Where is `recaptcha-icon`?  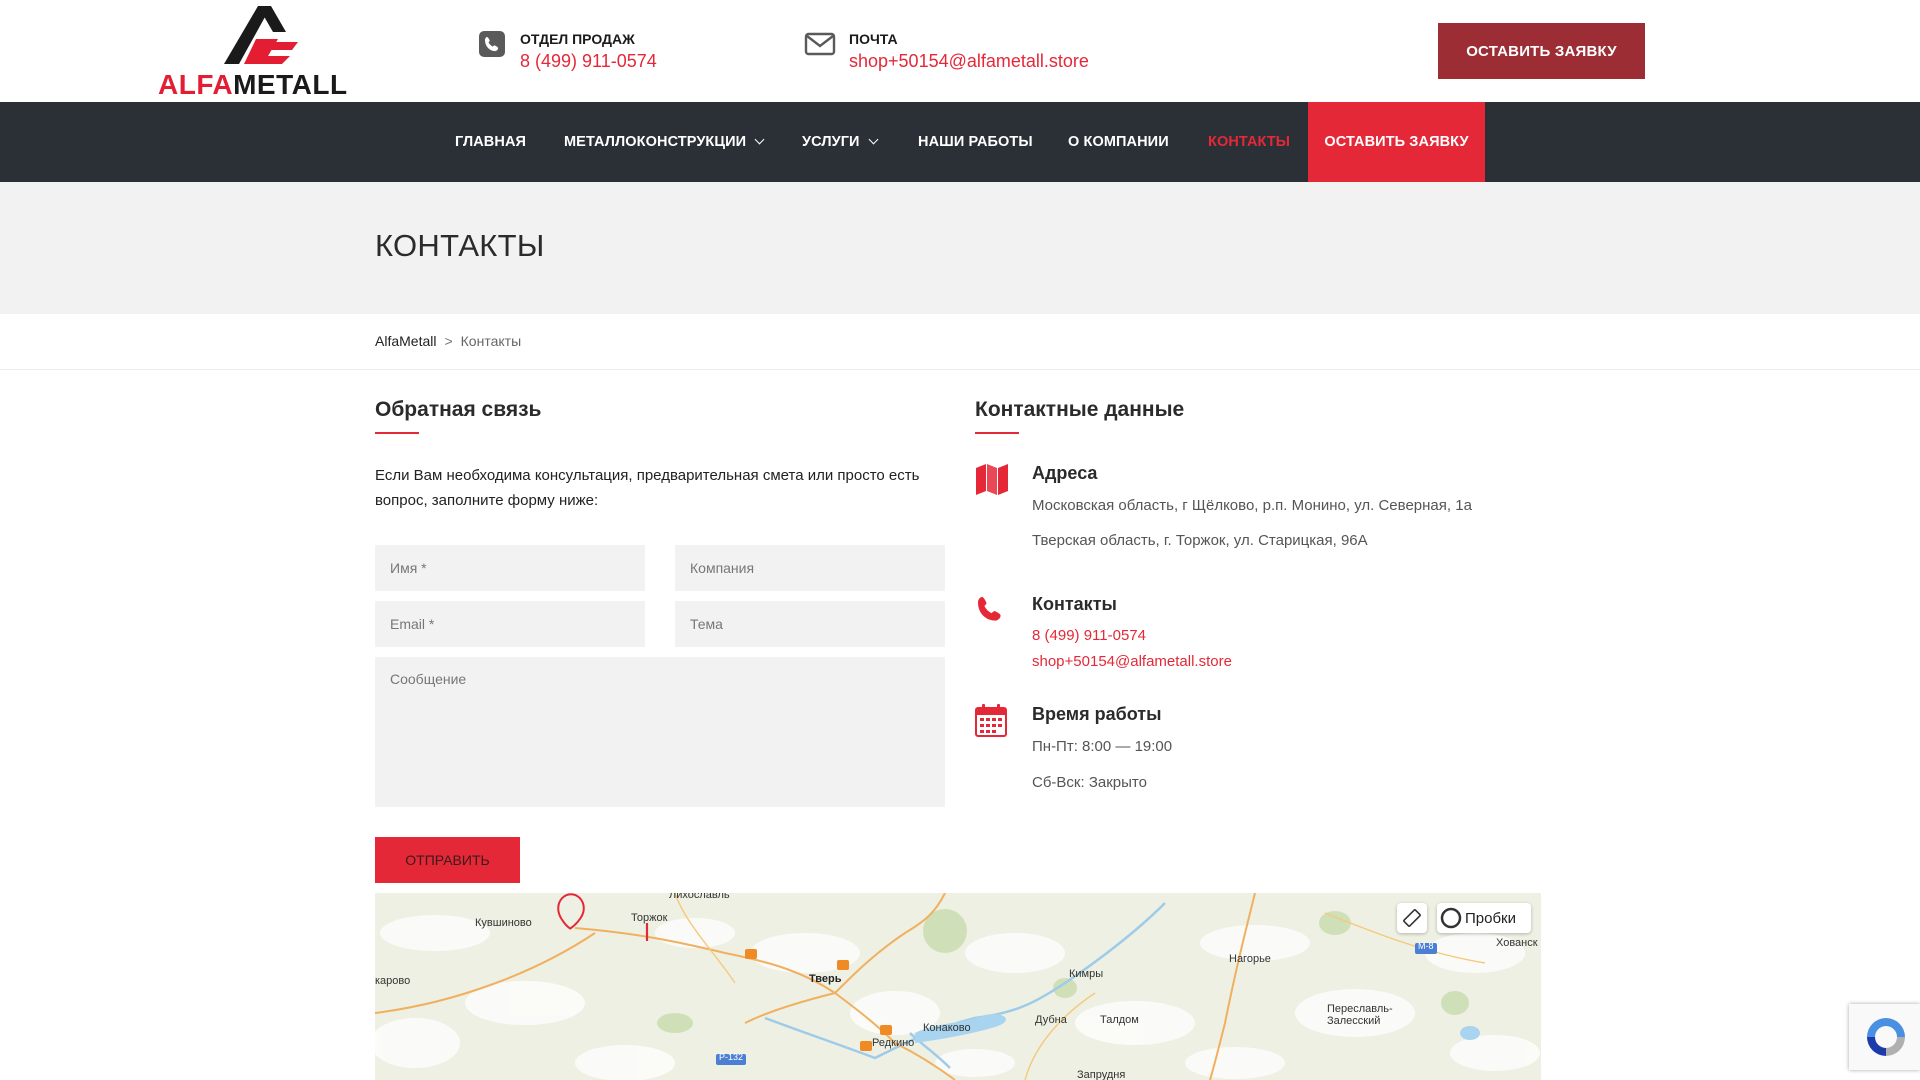
recaptcha-icon is located at coordinates (1886, 1037).